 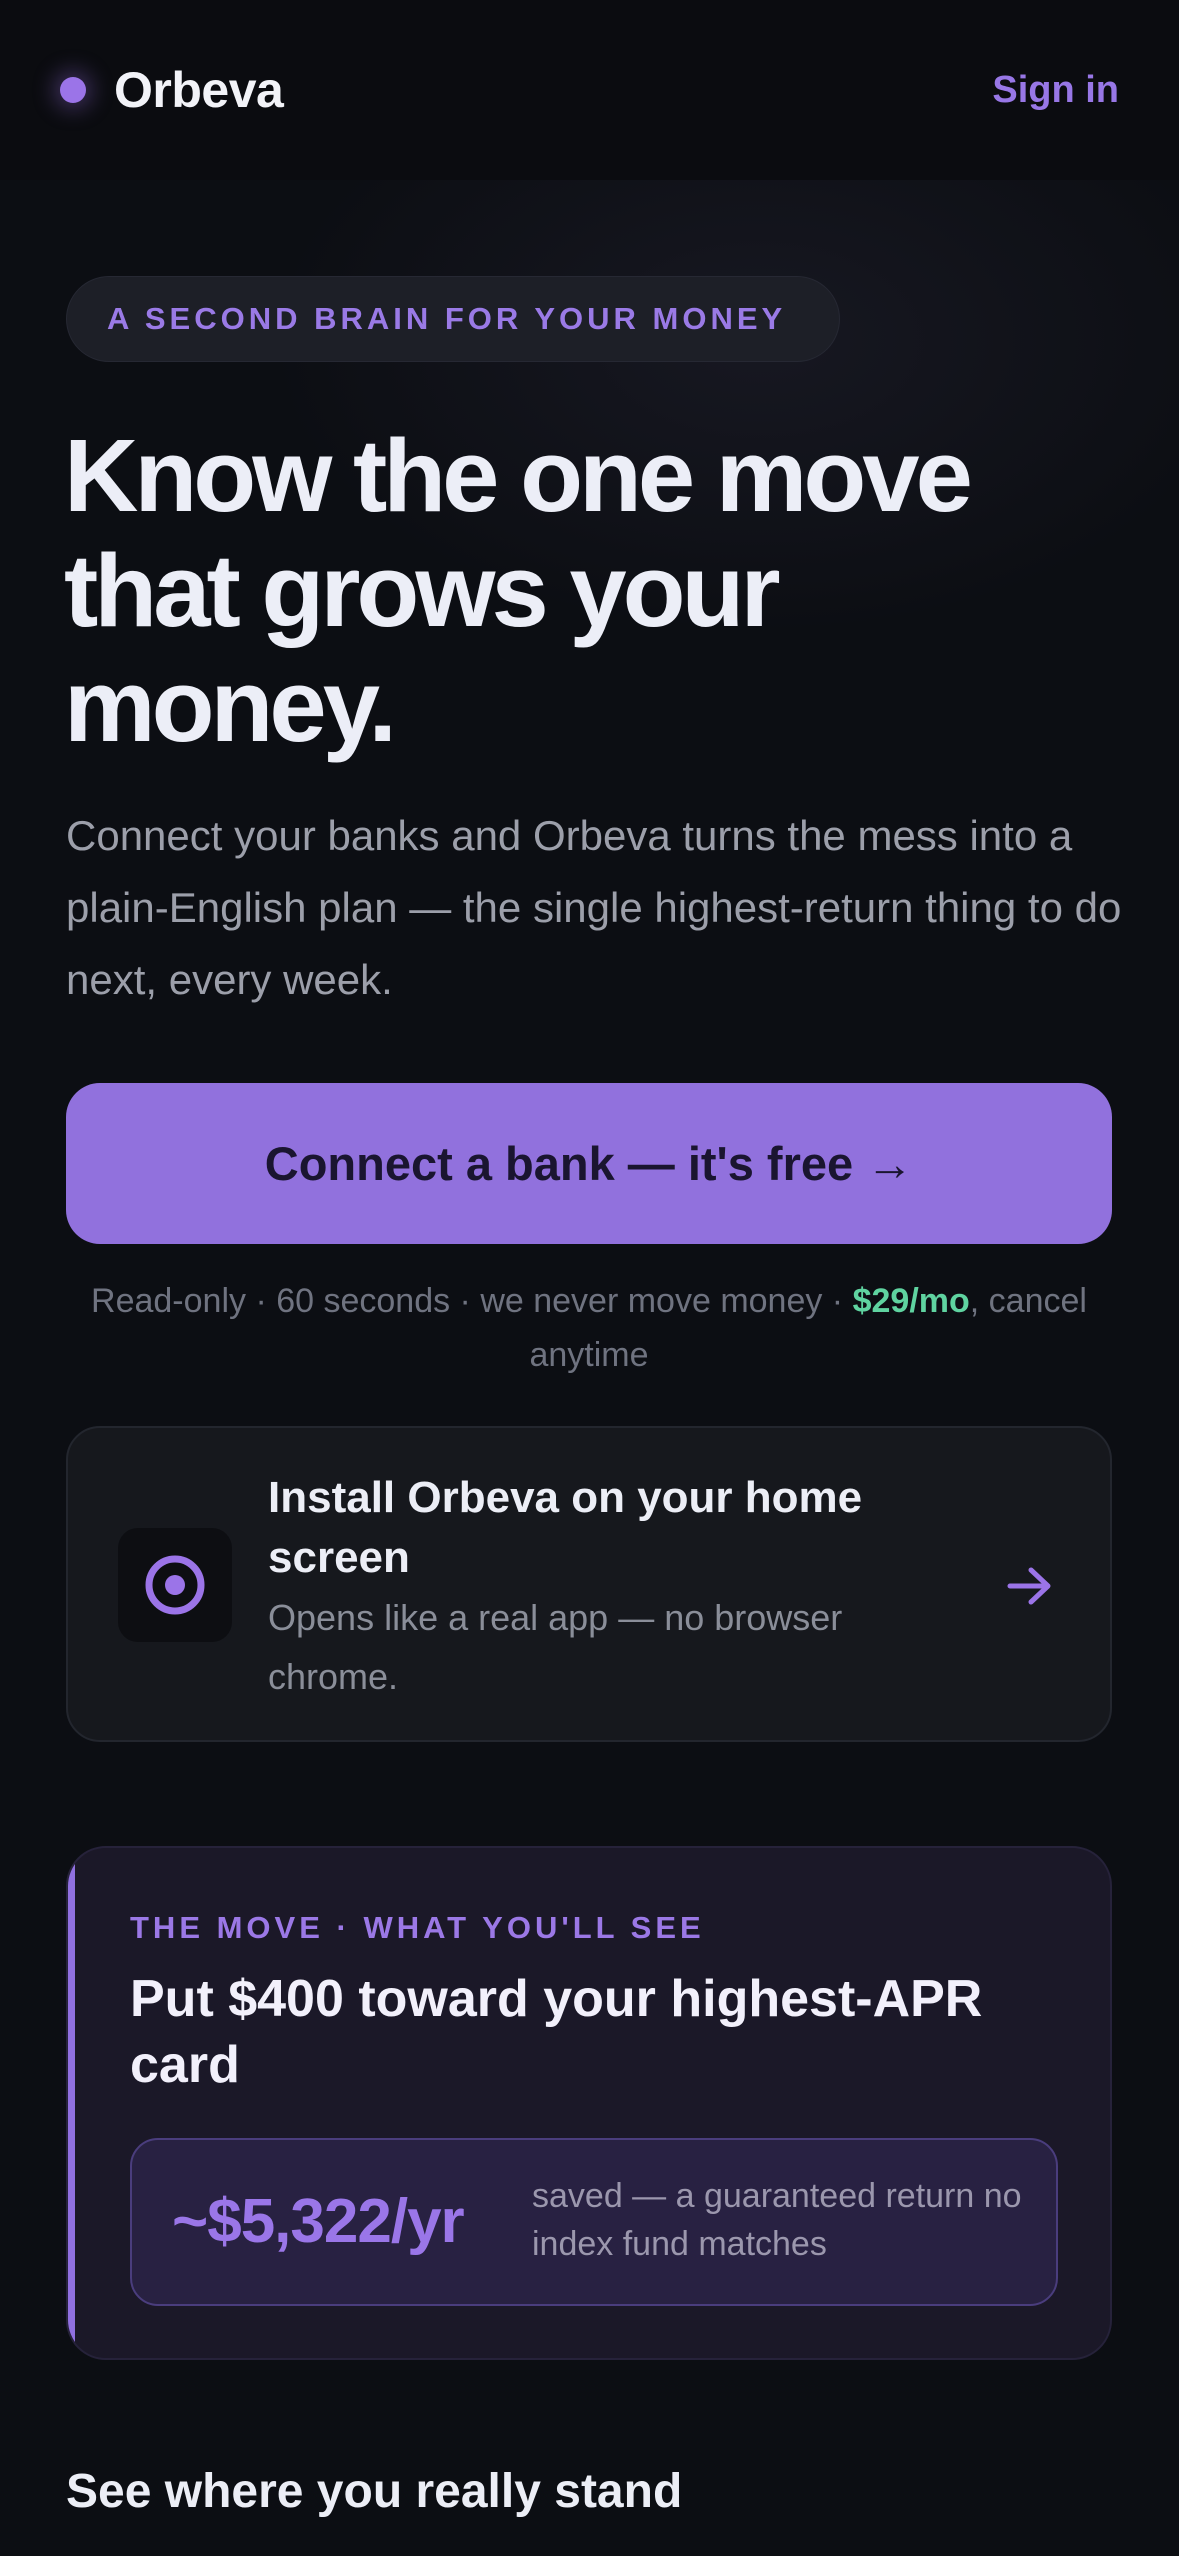 I want to click on section-title: See where you really stand, so click(x=374, y=2491).